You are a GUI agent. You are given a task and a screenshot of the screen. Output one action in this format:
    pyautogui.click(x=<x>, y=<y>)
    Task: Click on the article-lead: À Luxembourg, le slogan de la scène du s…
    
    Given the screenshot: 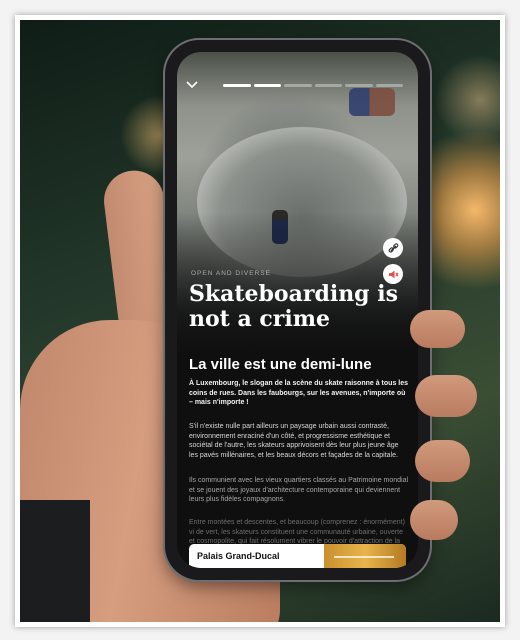 What is the action you would take?
    pyautogui.click(x=299, y=393)
    